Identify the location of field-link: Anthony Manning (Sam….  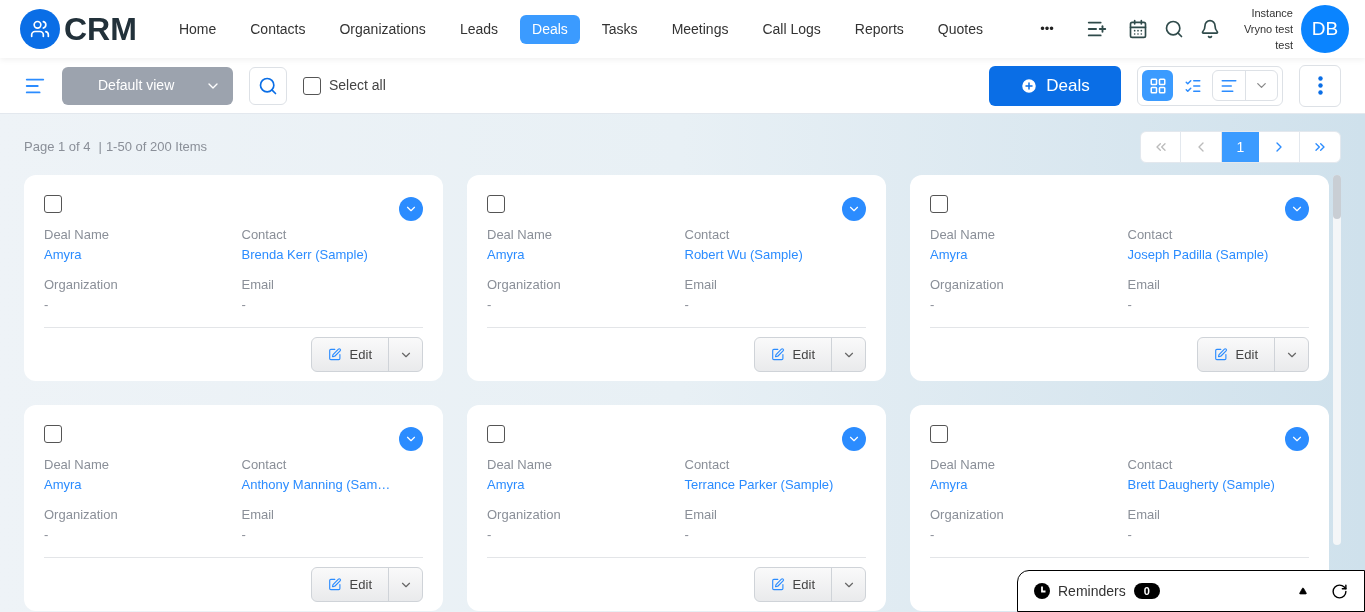
(316, 485).